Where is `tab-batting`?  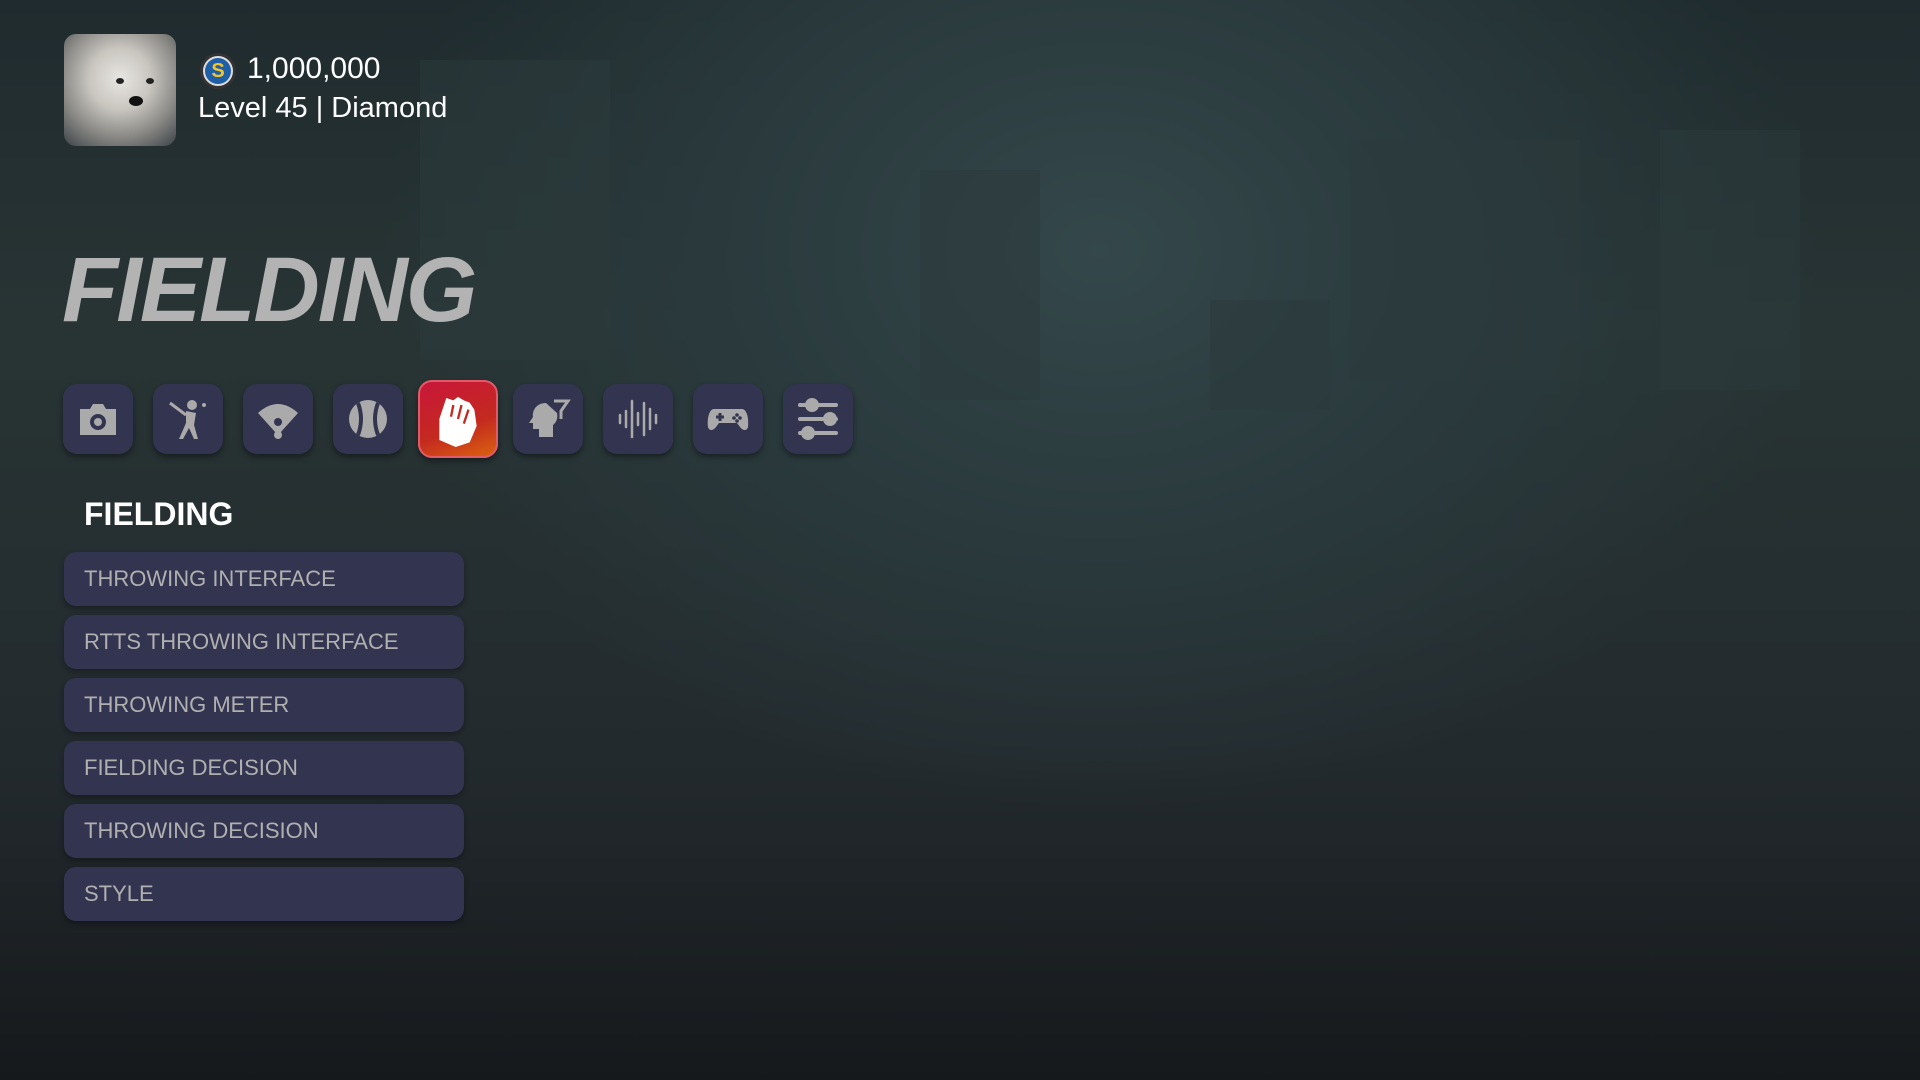
tab-batting is located at coordinates (188, 419).